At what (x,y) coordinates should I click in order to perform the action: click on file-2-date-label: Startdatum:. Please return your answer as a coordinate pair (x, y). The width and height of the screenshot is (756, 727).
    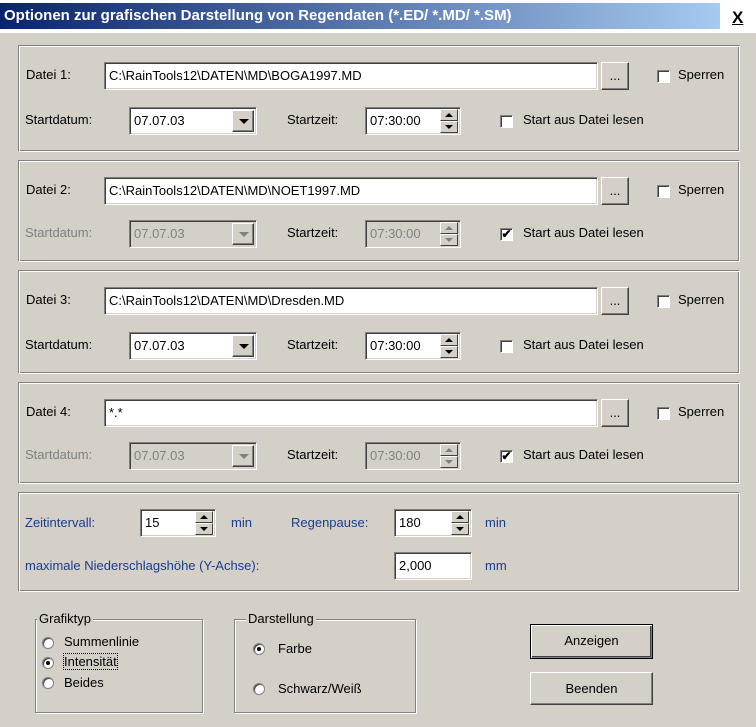
    Looking at the image, I should click on (59, 232).